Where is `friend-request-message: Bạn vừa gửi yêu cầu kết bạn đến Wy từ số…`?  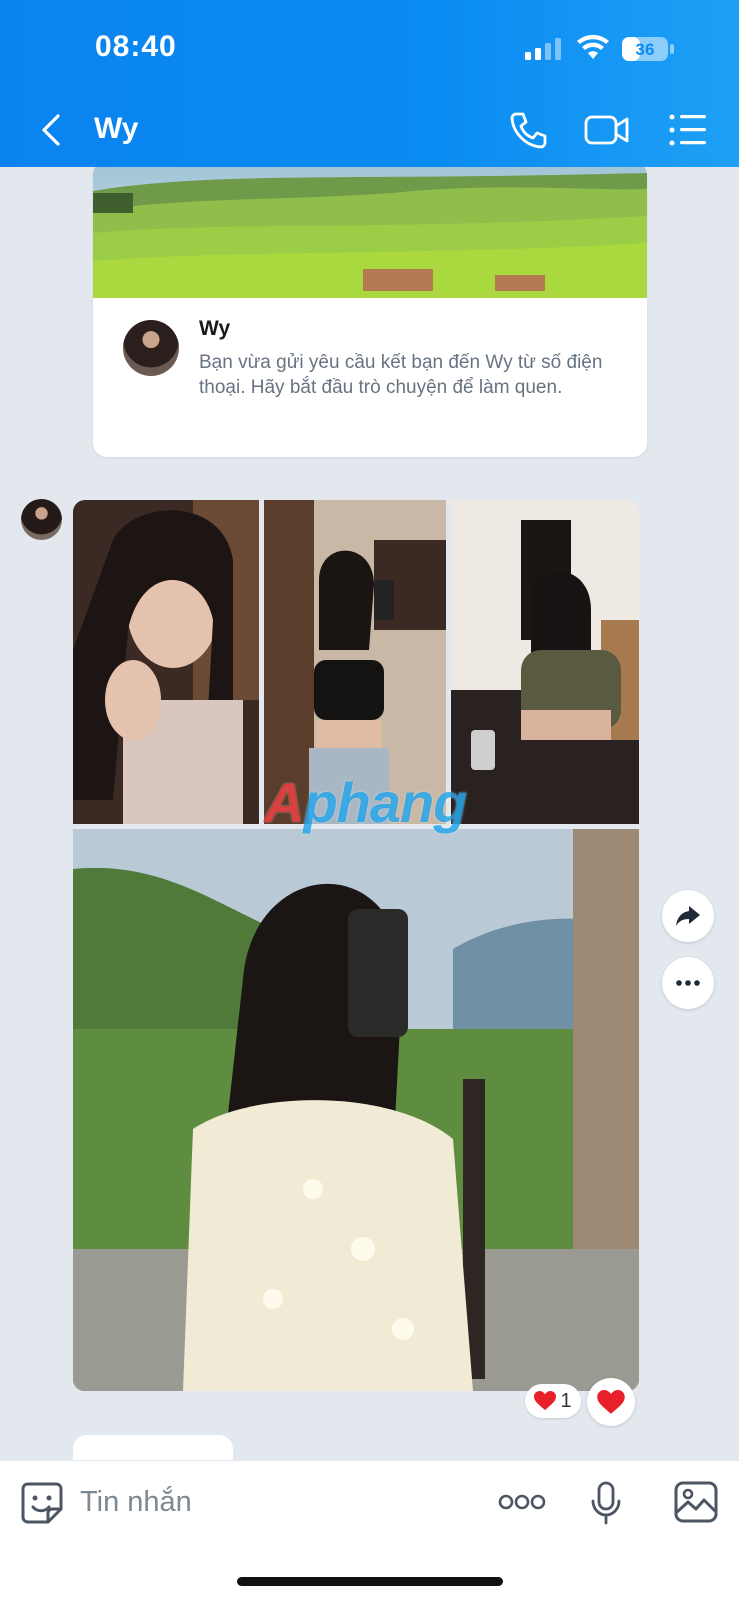 friend-request-message: Bạn vừa gửi yêu cầu kết bạn đến Wy từ số… is located at coordinates (401, 375).